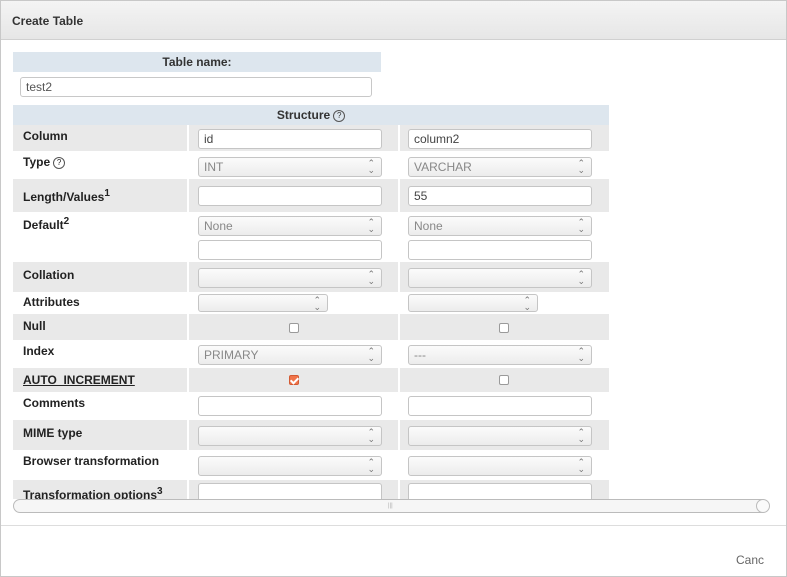  Describe the element at coordinates (500, 466) in the screenshot. I see `browser-transformation-select-2: ⌃ ⌄` at that location.